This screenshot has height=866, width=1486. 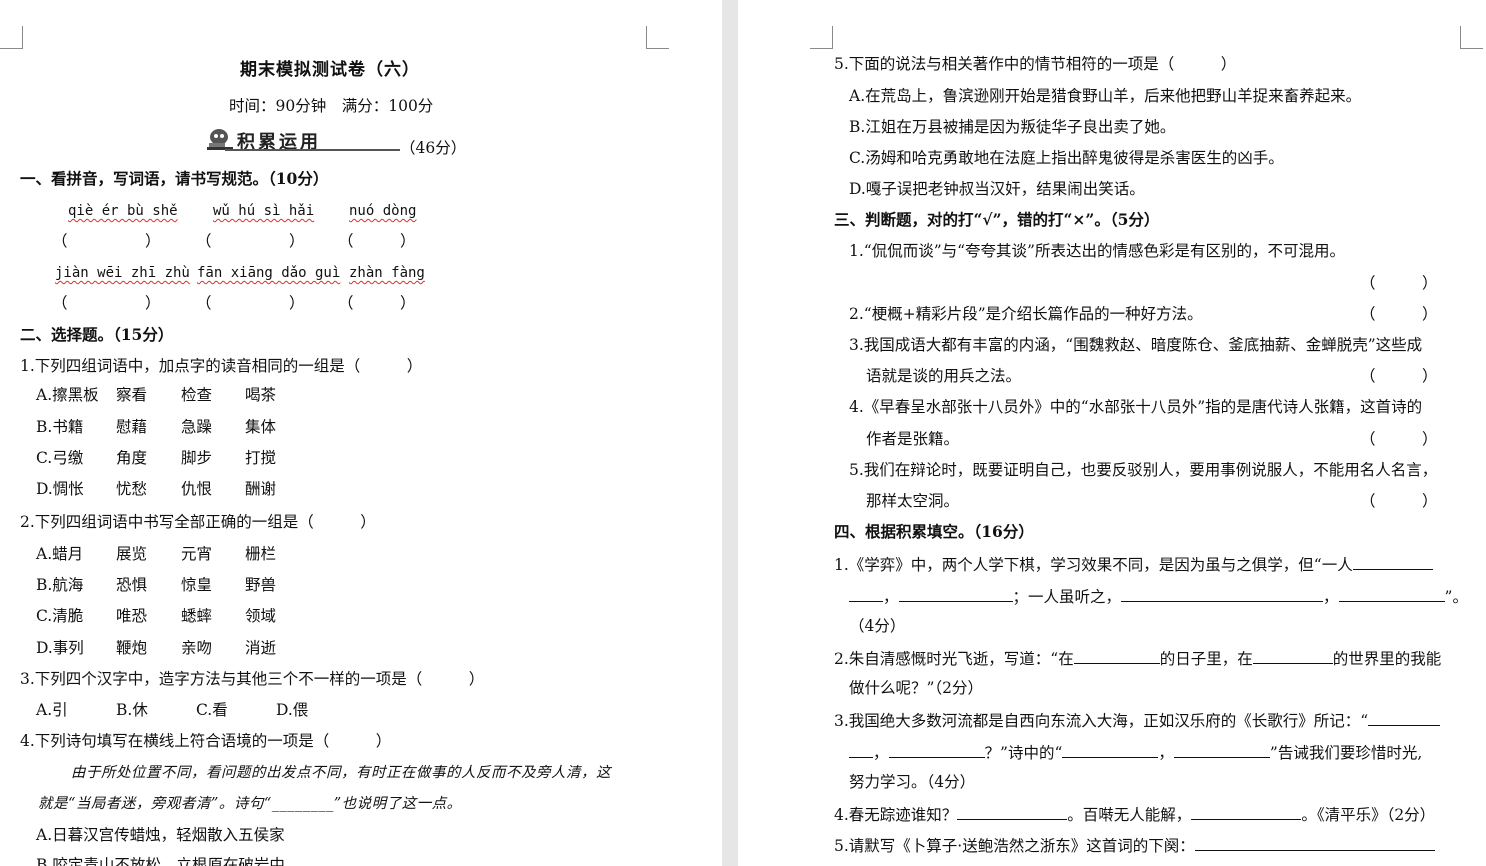 What do you see at coordinates (264, 211) in the screenshot?
I see `pinyin-2: wǔ hú sì hǎi` at bounding box center [264, 211].